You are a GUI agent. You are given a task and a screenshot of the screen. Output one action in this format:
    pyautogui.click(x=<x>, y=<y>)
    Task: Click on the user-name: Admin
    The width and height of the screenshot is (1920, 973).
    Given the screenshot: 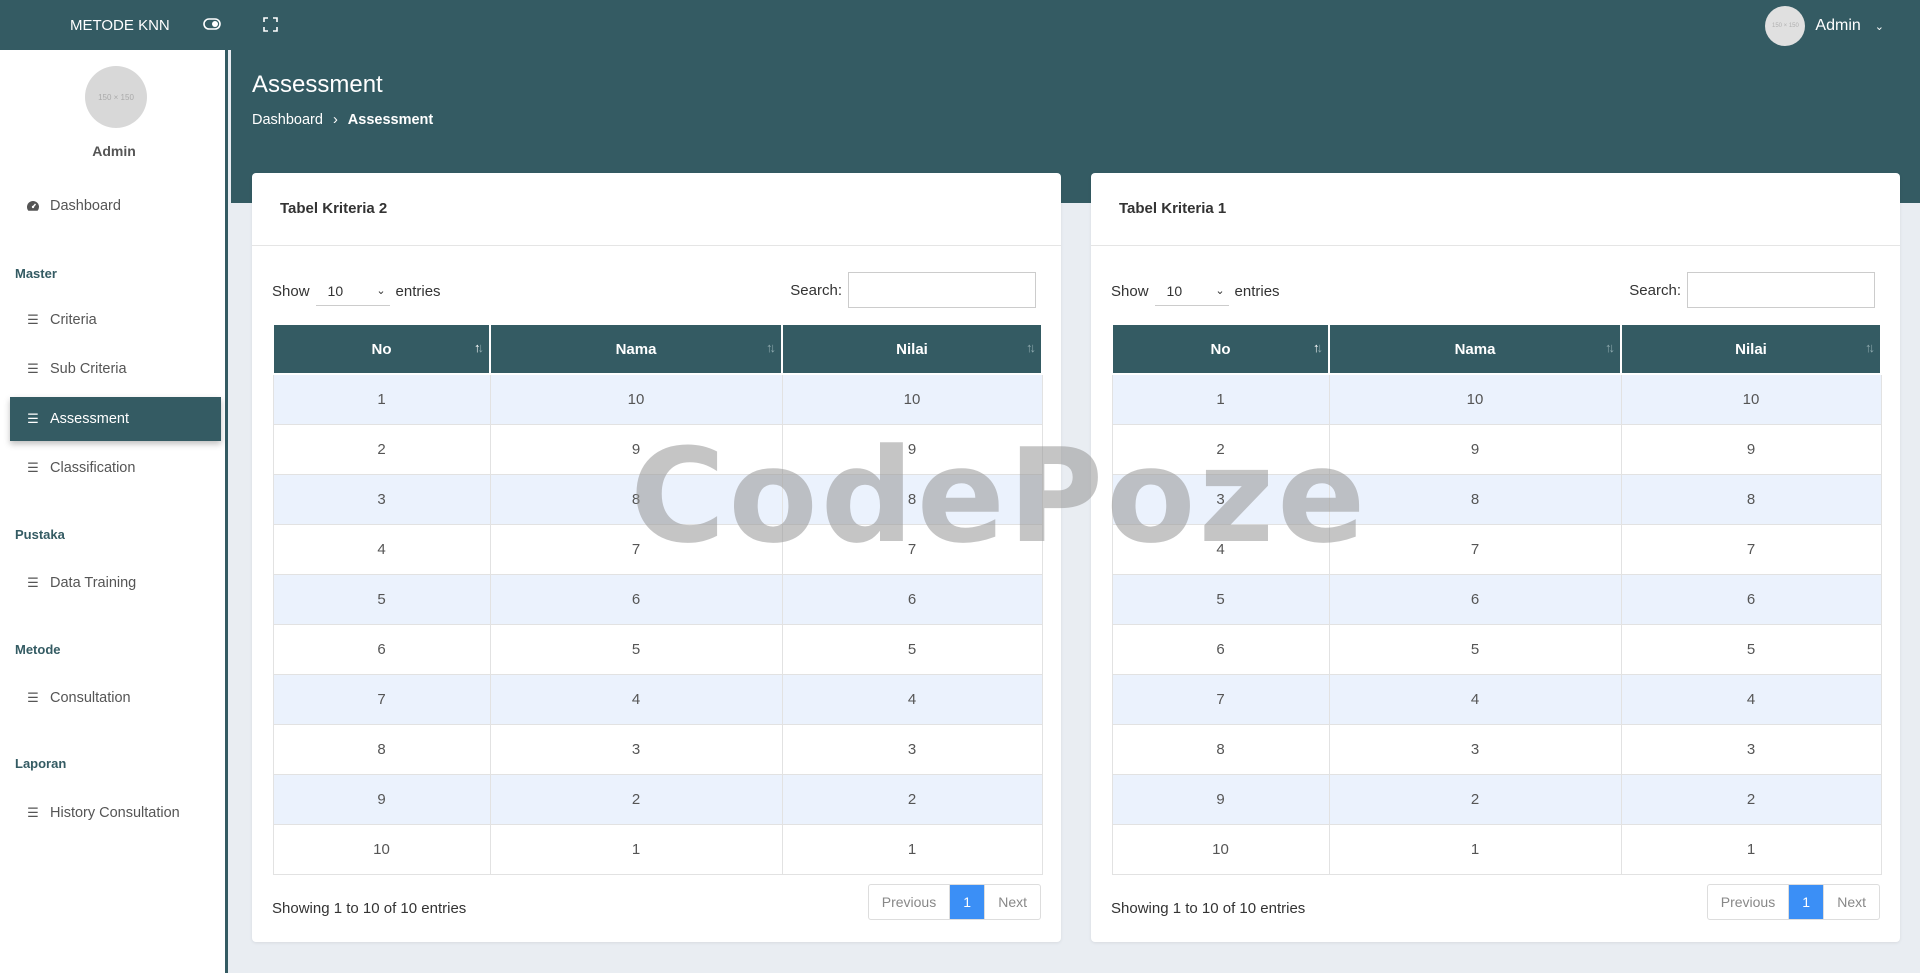 What is the action you would take?
    pyautogui.click(x=1838, y=25)
    